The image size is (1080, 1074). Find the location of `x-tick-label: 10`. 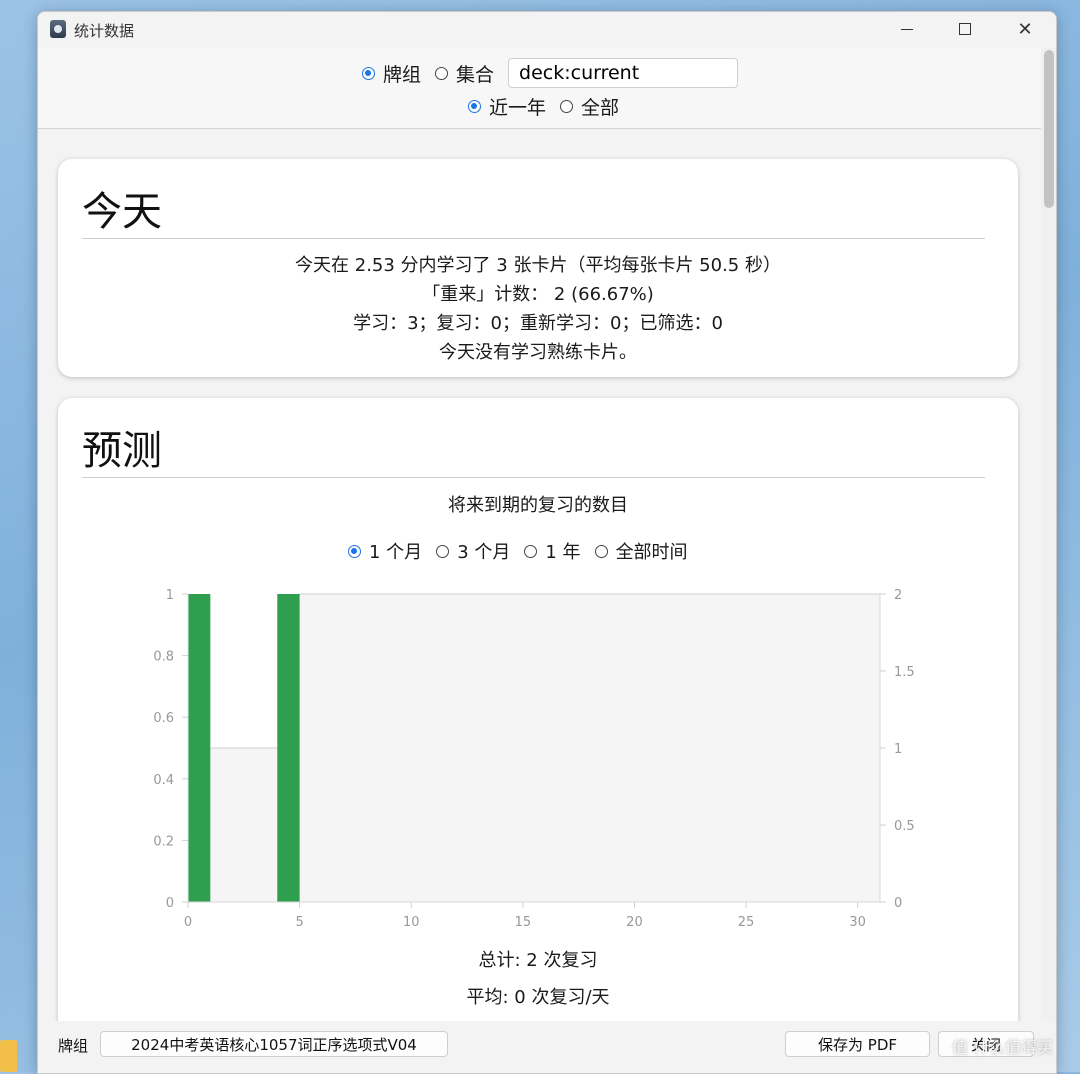

x-tick-label: 10 is located at coordinates (411, 922).